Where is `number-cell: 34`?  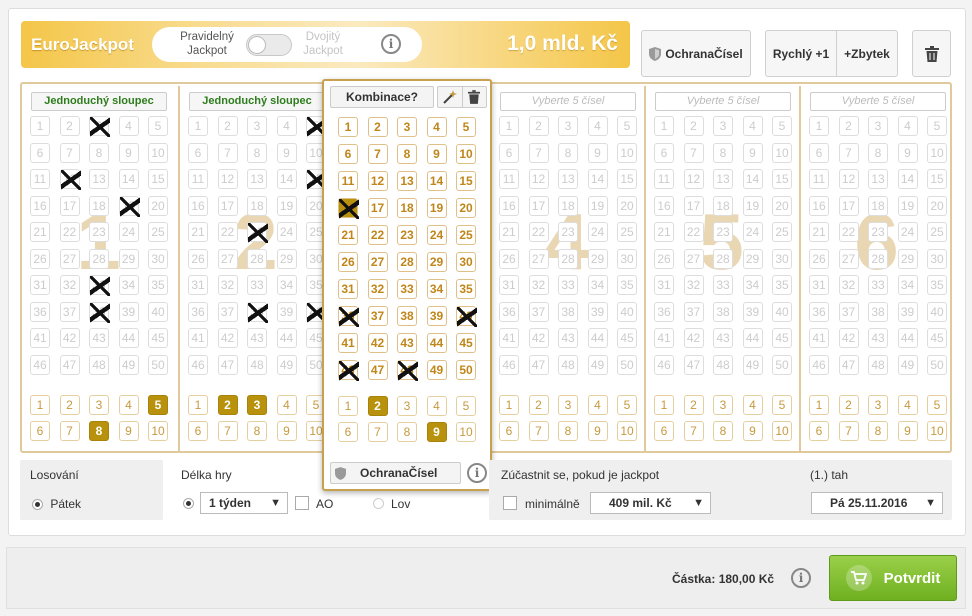
number-cell: 34 is located at coordinates (907, 285).